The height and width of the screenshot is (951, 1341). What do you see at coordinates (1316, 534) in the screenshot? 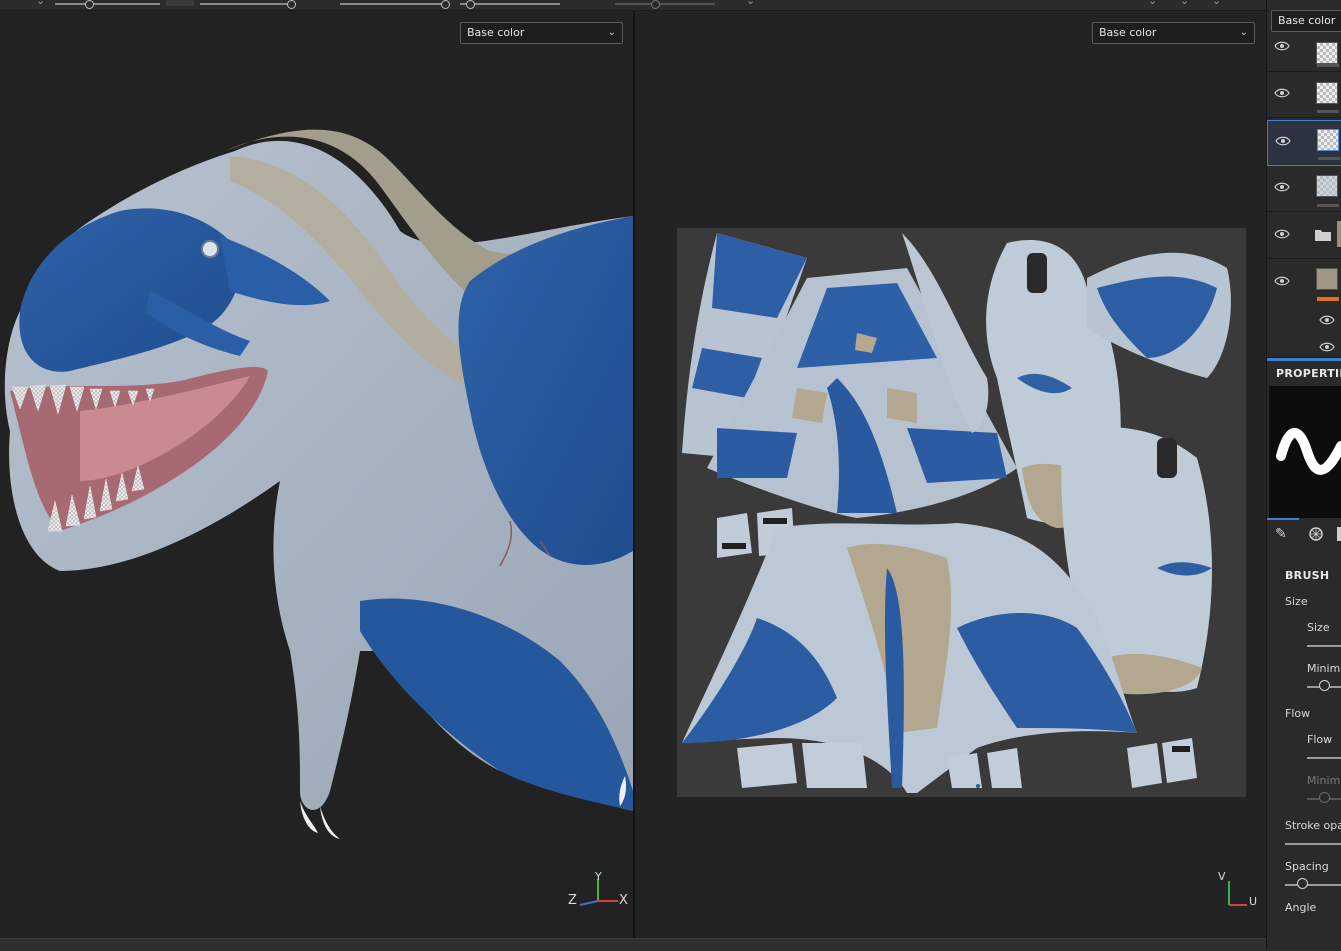
I see `material-tab-icon` at bounding box center [1316, 534].